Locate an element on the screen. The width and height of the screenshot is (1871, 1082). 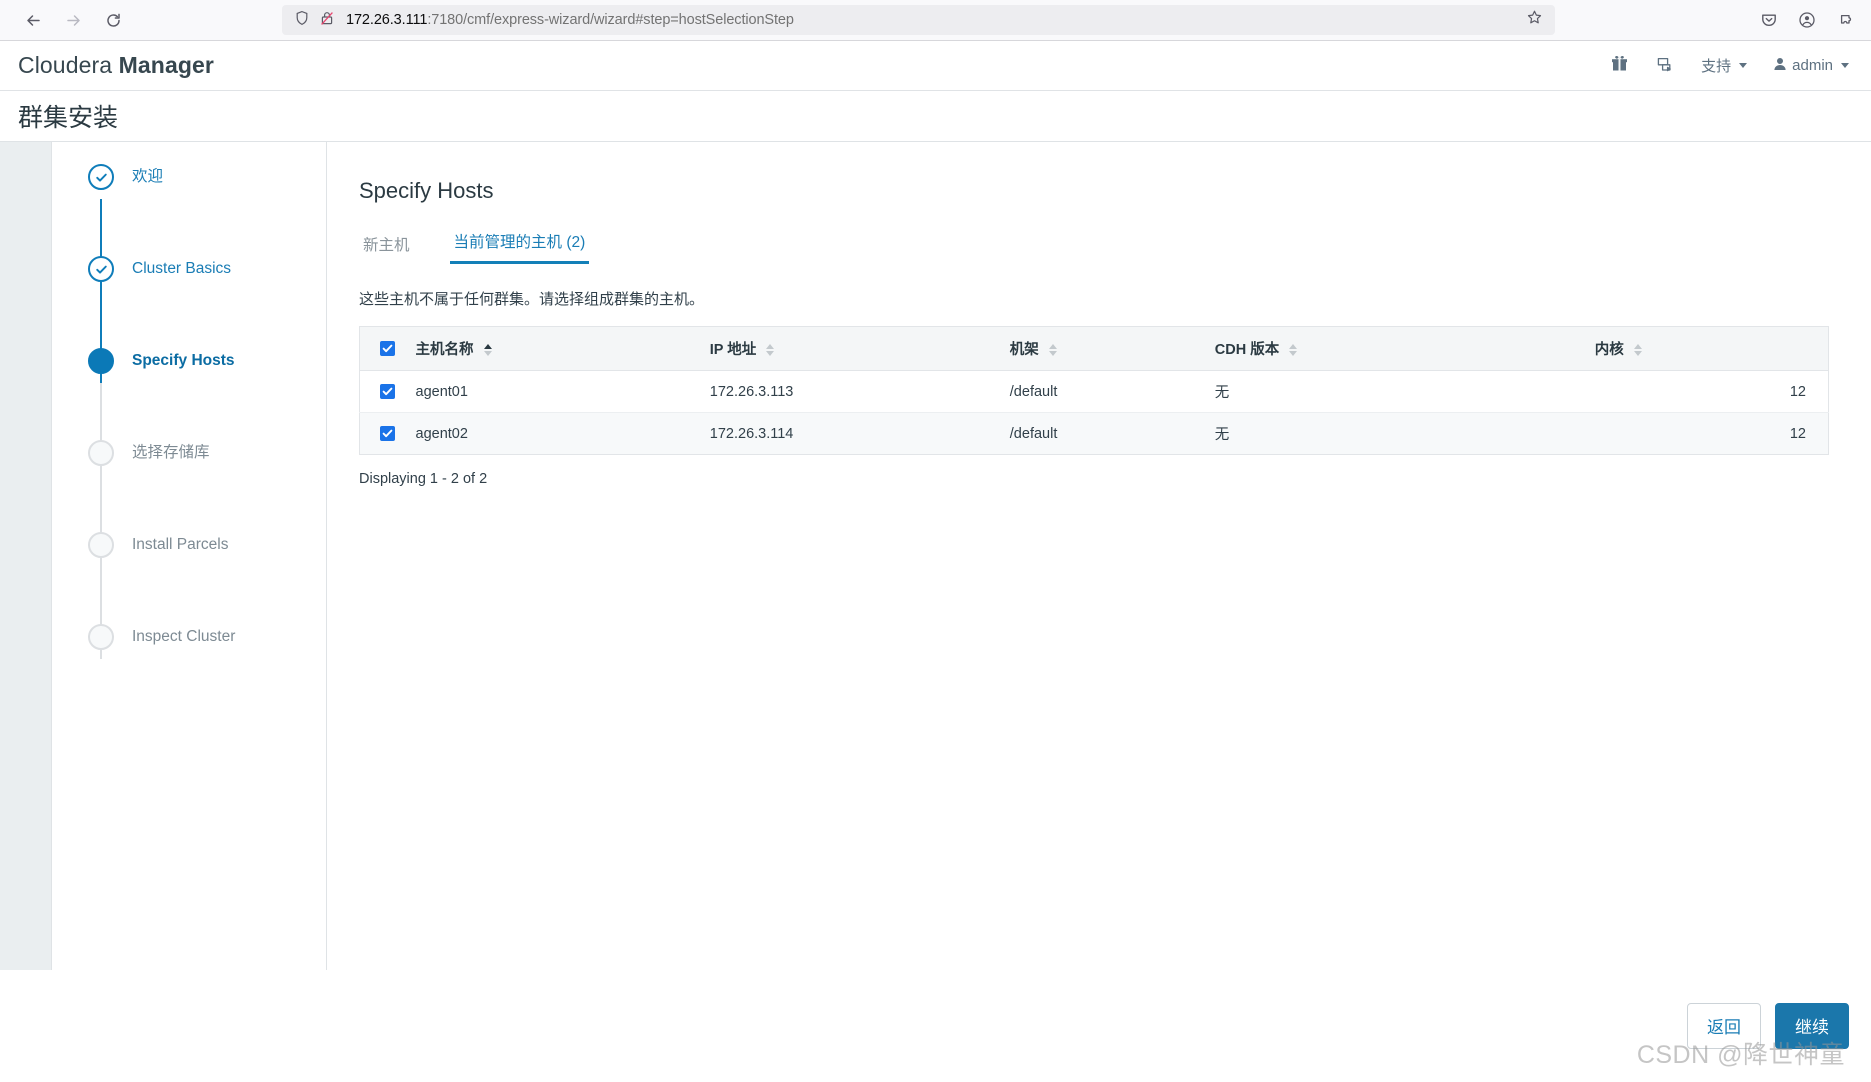
arrow-left-icon is located at coordinates (33, 20).